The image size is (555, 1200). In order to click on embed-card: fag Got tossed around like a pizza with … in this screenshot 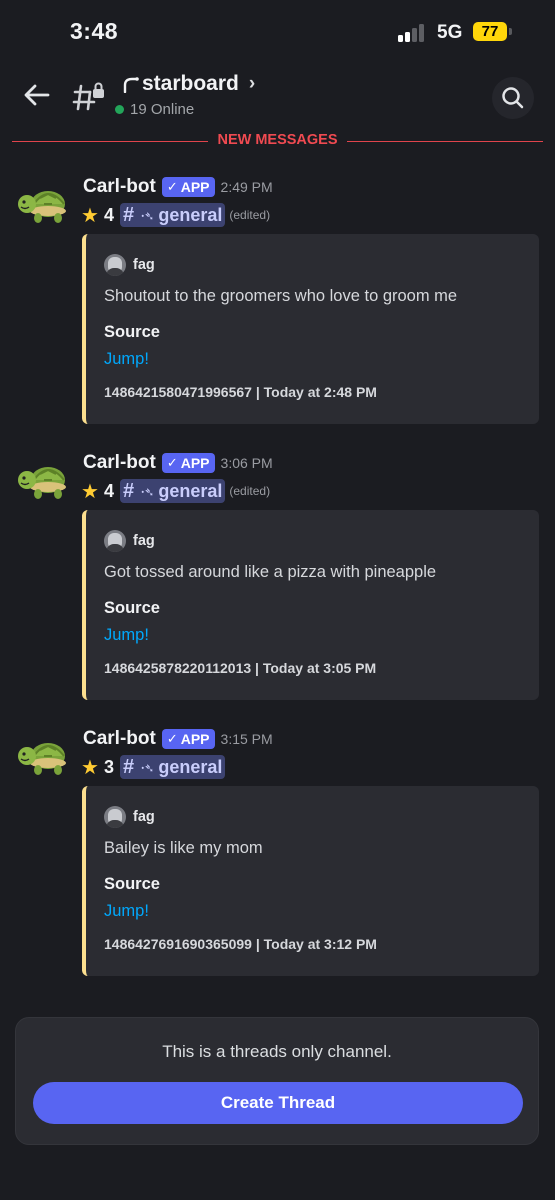, I will do `click(310, 605)`.